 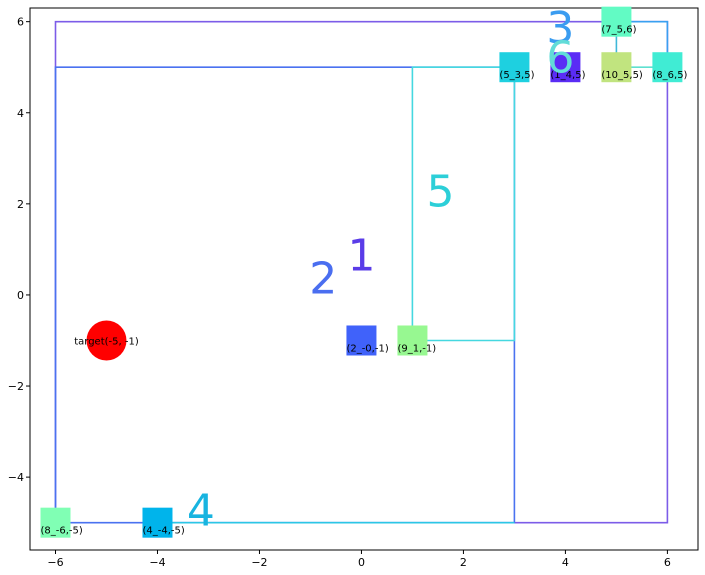 I want to click on node-label: (8_6,5), so click(x=669, y=75).